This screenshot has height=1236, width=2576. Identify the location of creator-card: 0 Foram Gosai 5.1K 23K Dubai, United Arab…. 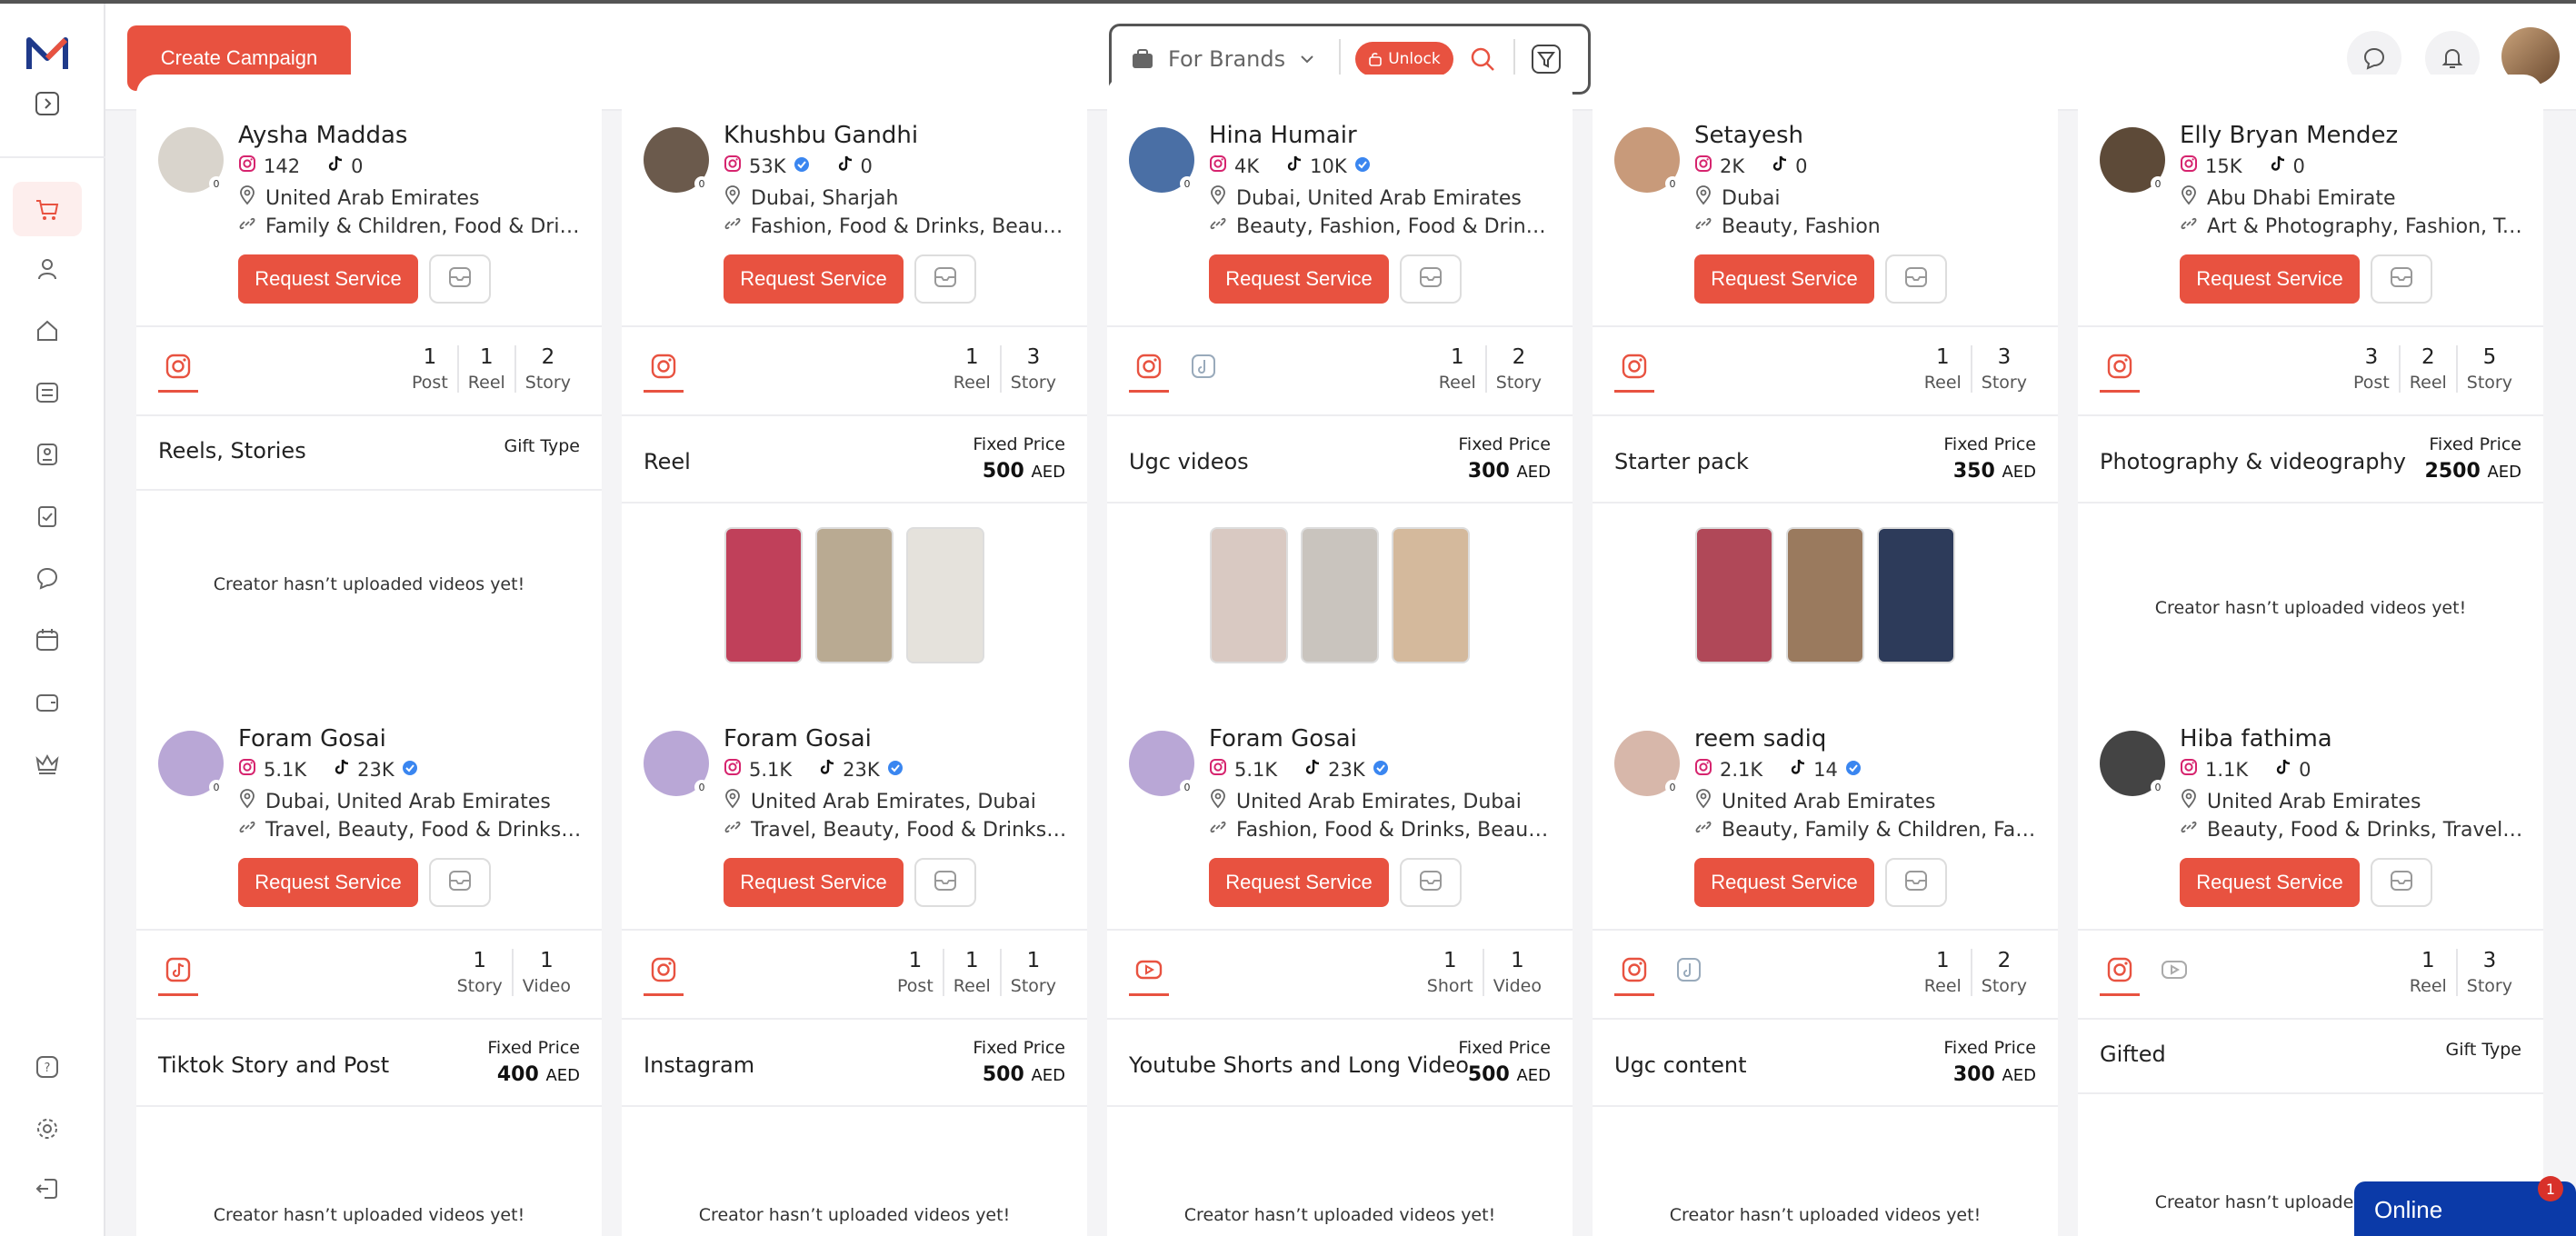
(369, 975).